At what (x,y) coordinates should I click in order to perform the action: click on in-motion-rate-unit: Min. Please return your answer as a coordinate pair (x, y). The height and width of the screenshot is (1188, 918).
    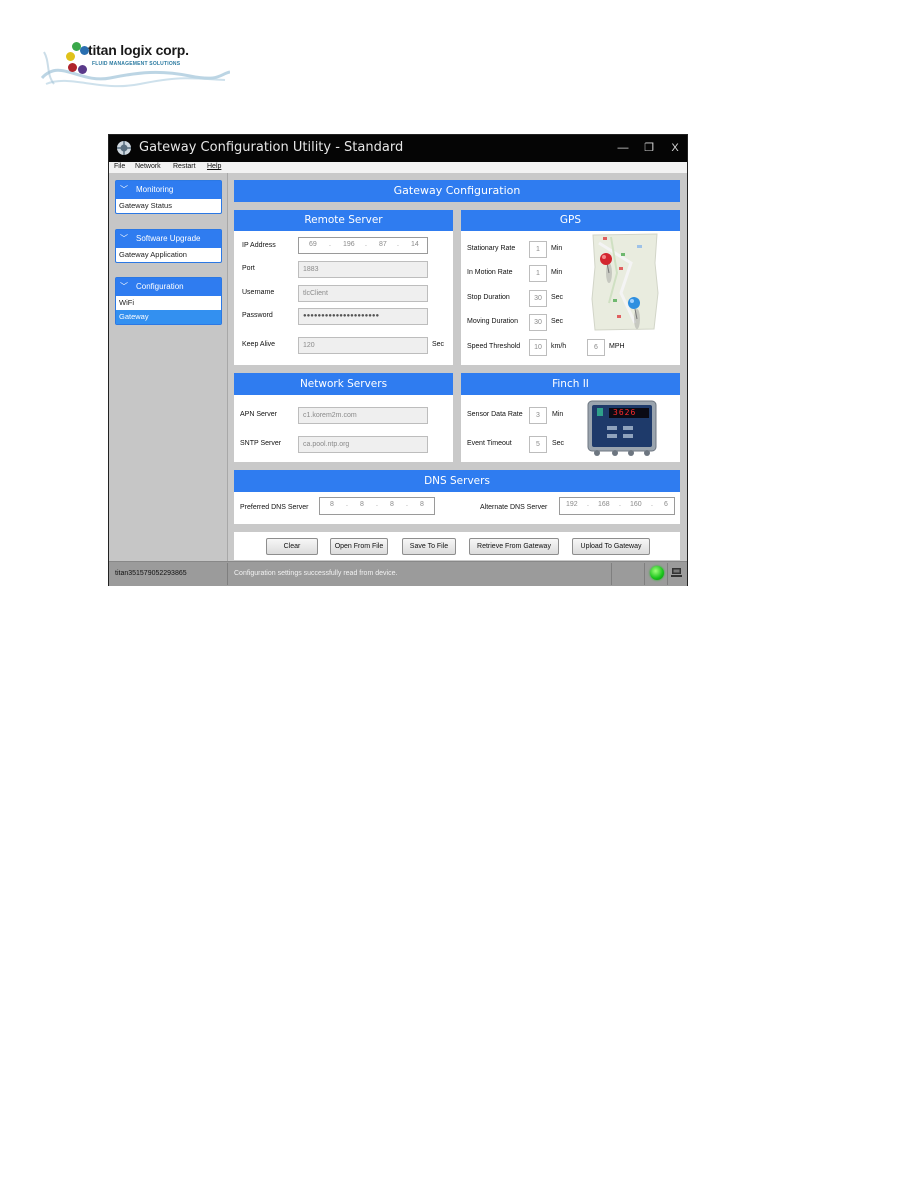
    Looking at the image, I should click on (557, 272).